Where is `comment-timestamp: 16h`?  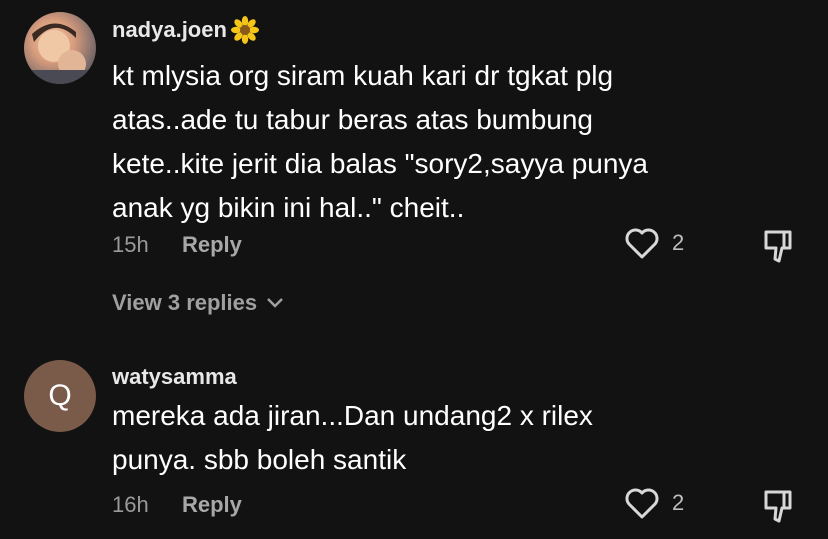 comment-timestamp: 16h is located at coordinates (130, 504).